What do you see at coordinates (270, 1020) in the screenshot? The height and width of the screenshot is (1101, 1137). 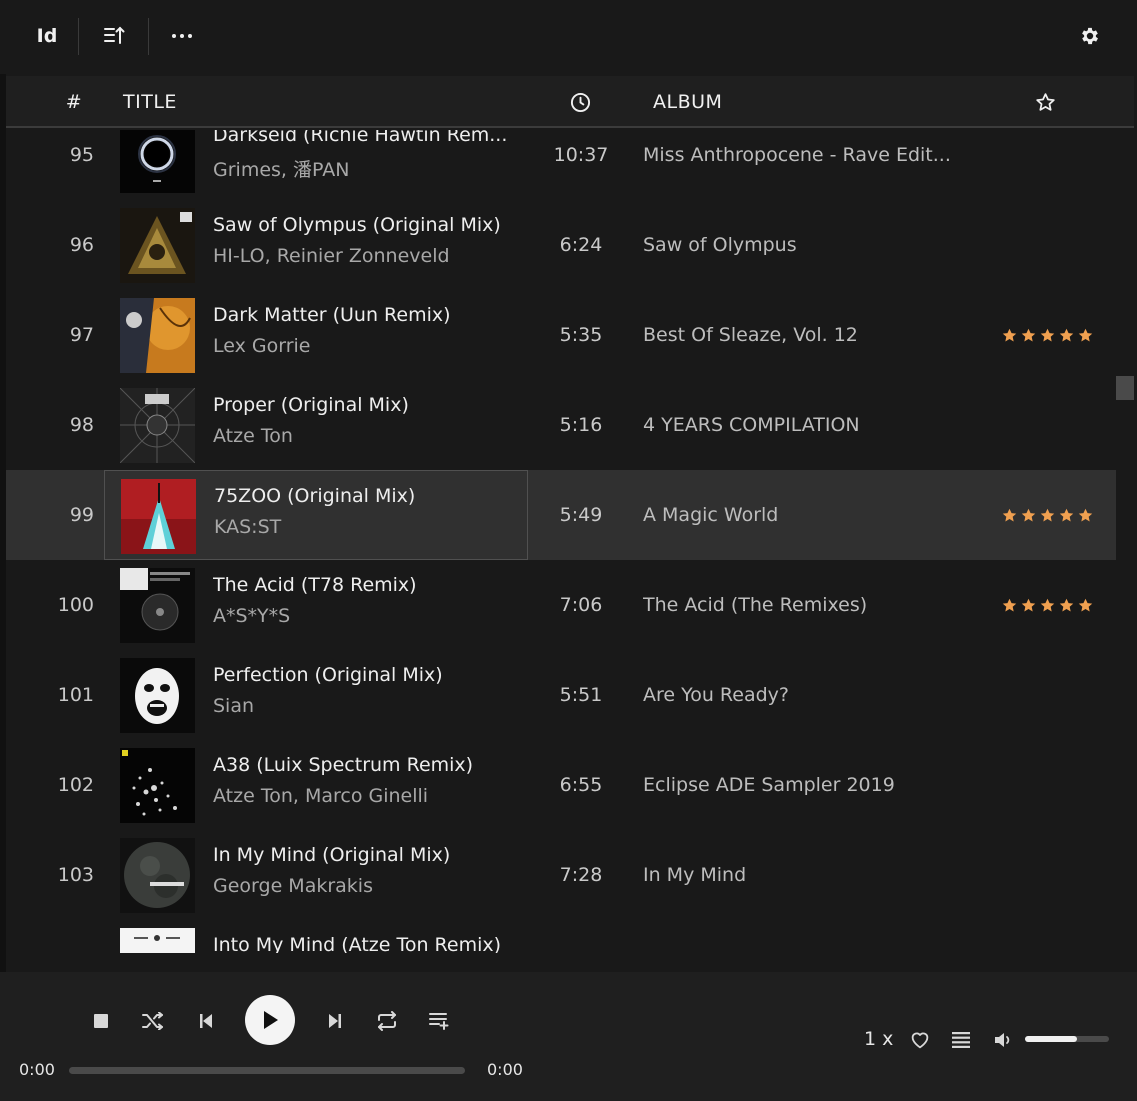 I see `play-button` at bounding box center [270, 1020].